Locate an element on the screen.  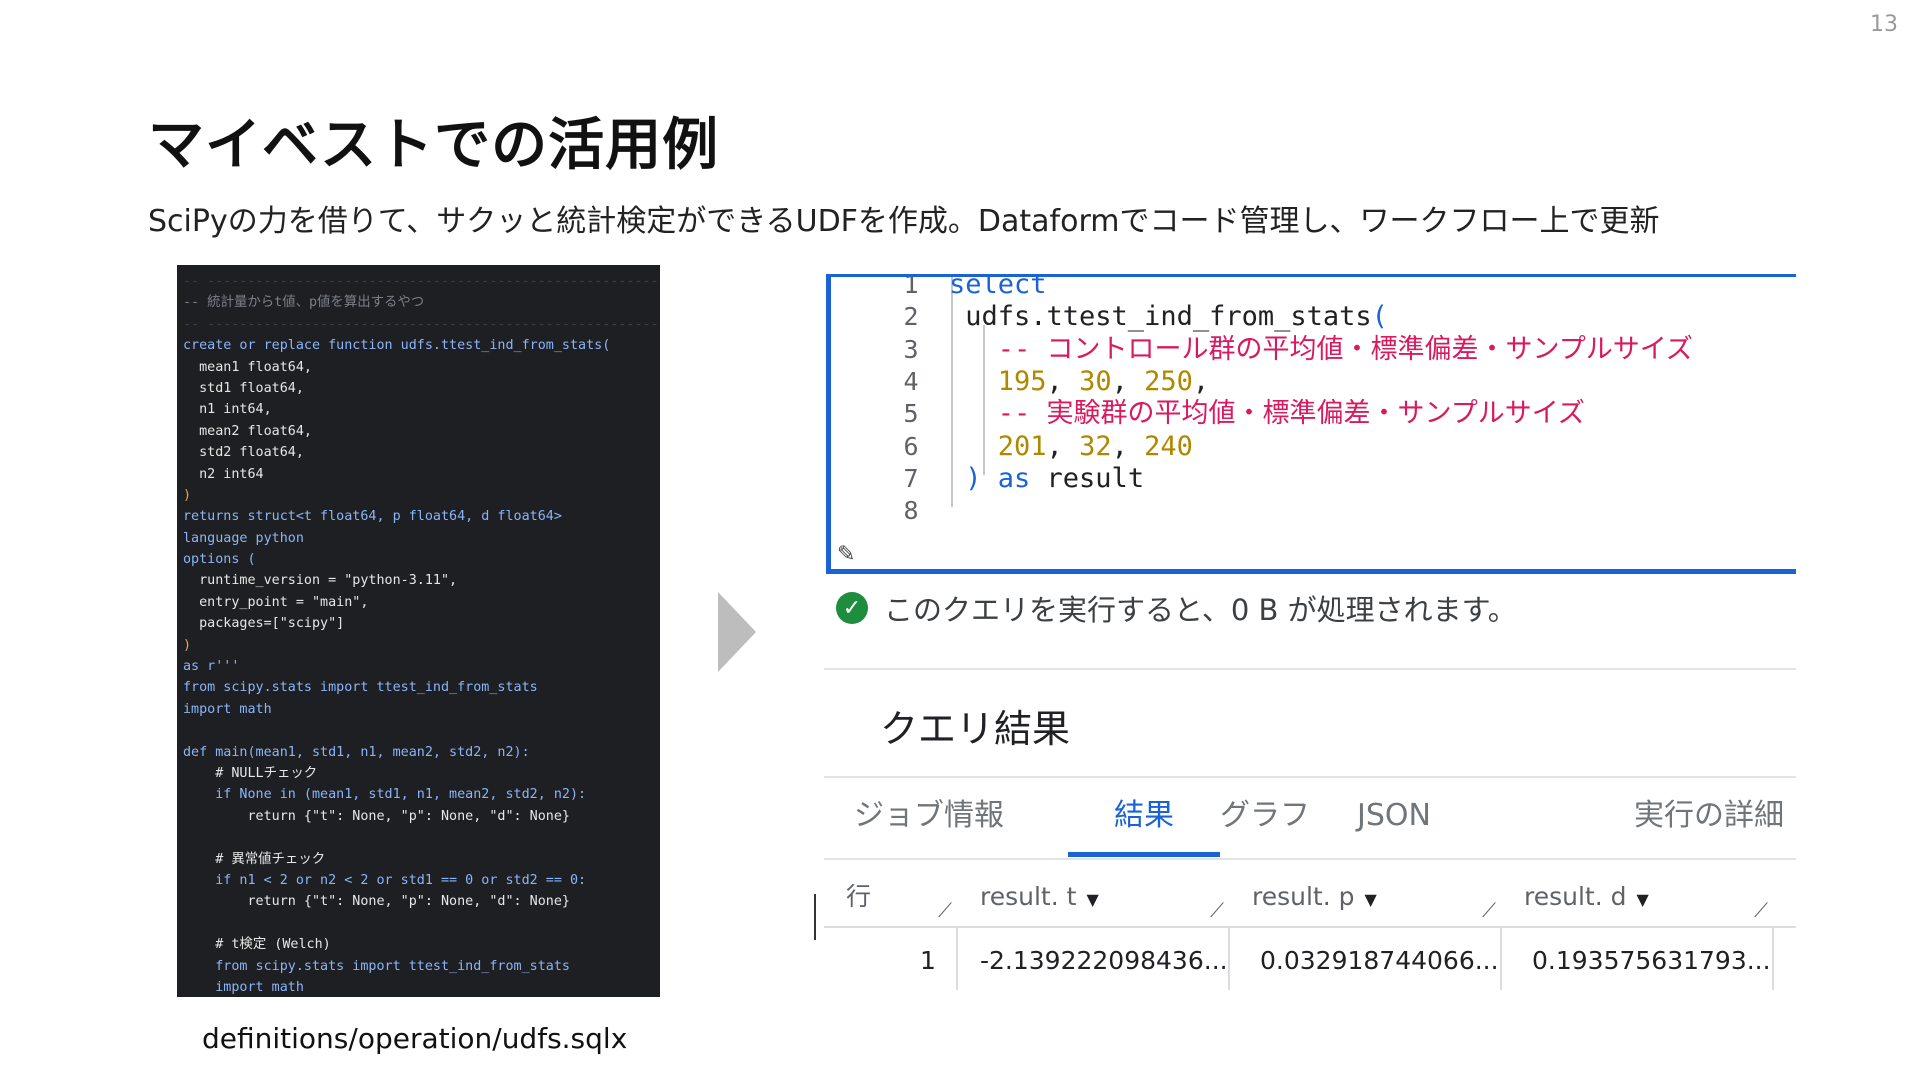
code-line: entry_point = "main", is located at coordinates (276, 602).